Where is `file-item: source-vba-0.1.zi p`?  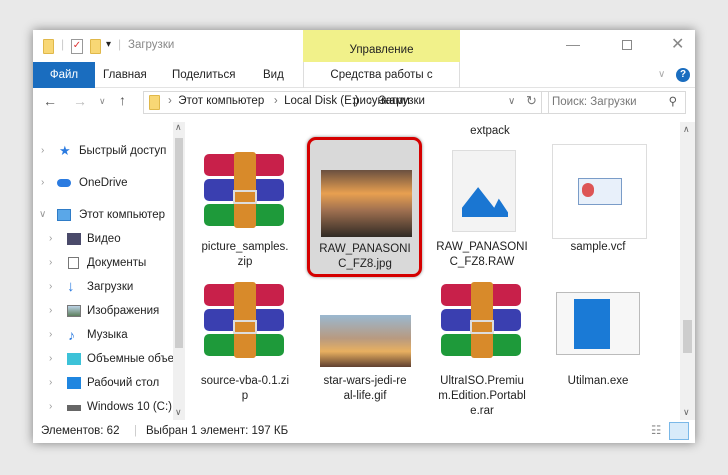 file-item: source-vba-0.1.zi p is located at coordinates (245, 351).